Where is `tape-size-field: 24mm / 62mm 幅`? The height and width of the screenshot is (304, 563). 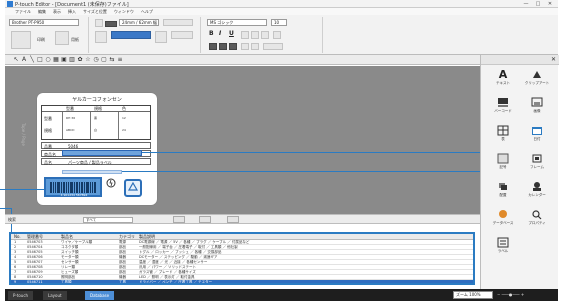 tape-size-field: 24mm / 62mm 幅 is located at coordinates (139, 22).